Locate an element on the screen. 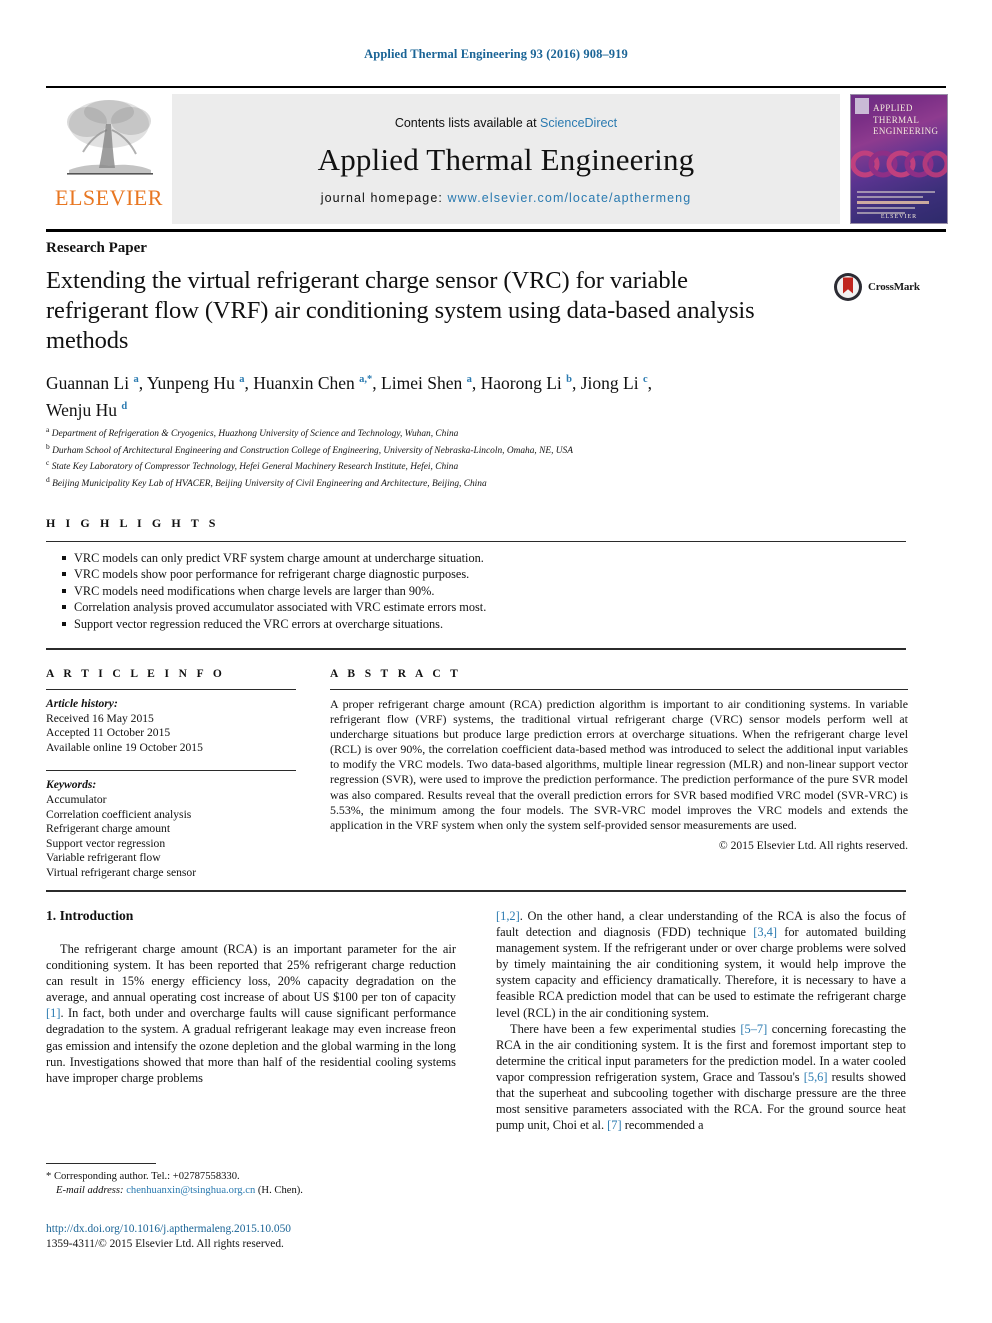 The image size is (992, 1323). abstract-heading: A B S T R A C T is located at coordinates (396, 674).